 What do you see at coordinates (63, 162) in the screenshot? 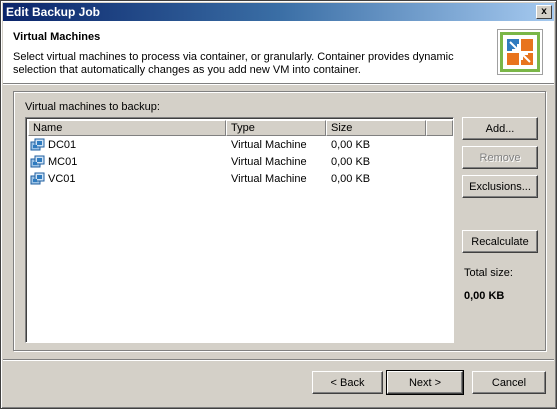
I see `vm-name: MC01` at bounding box center [63, 162].